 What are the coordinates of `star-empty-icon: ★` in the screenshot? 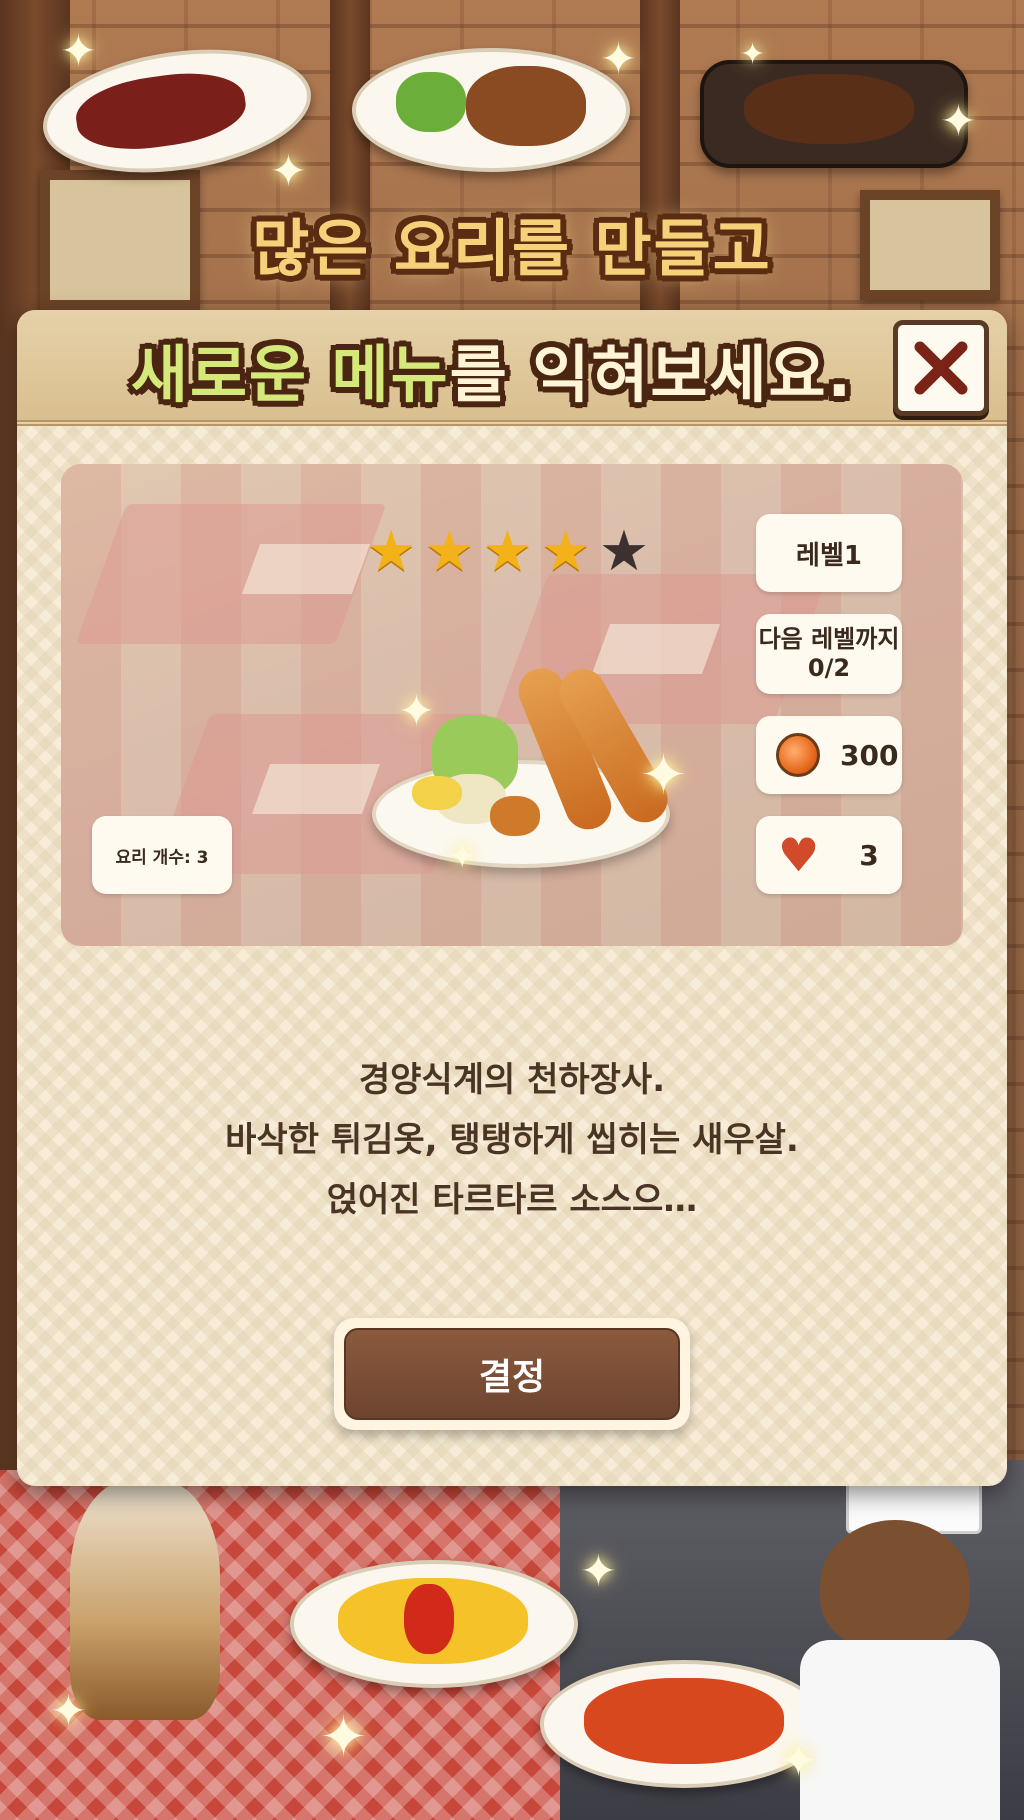 It's located at (624, 551).